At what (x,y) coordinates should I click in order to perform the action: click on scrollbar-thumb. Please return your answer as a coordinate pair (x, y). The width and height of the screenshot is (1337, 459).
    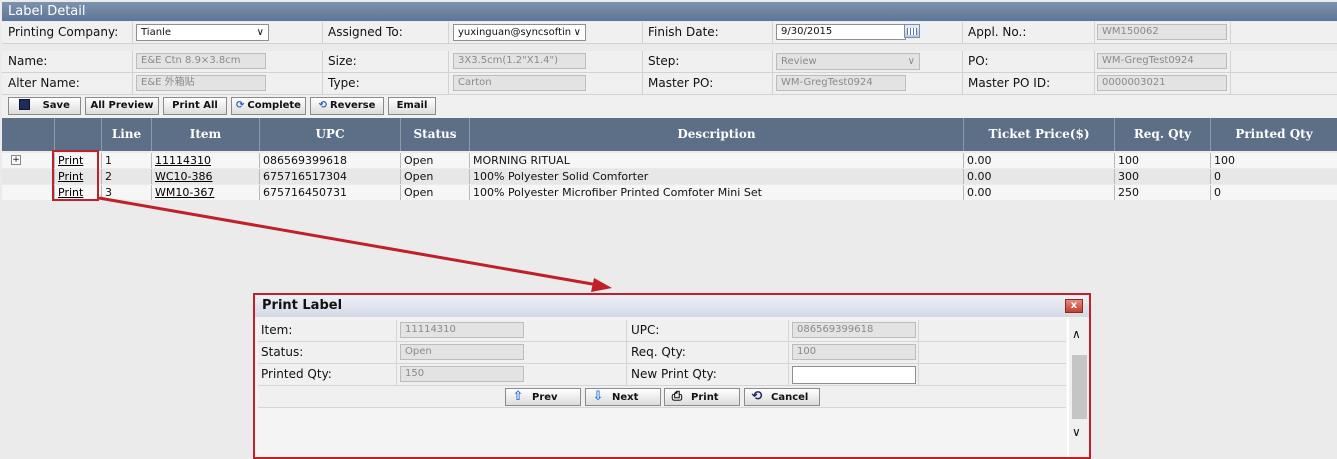
    Looking at the image, I should click on (1079, 387).